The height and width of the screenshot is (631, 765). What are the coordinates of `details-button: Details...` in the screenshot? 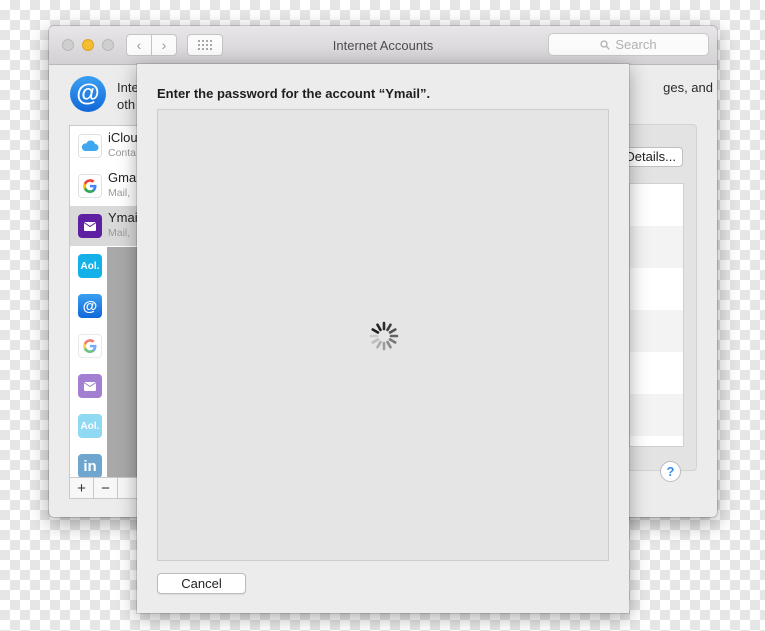 It's located at (652, 157).